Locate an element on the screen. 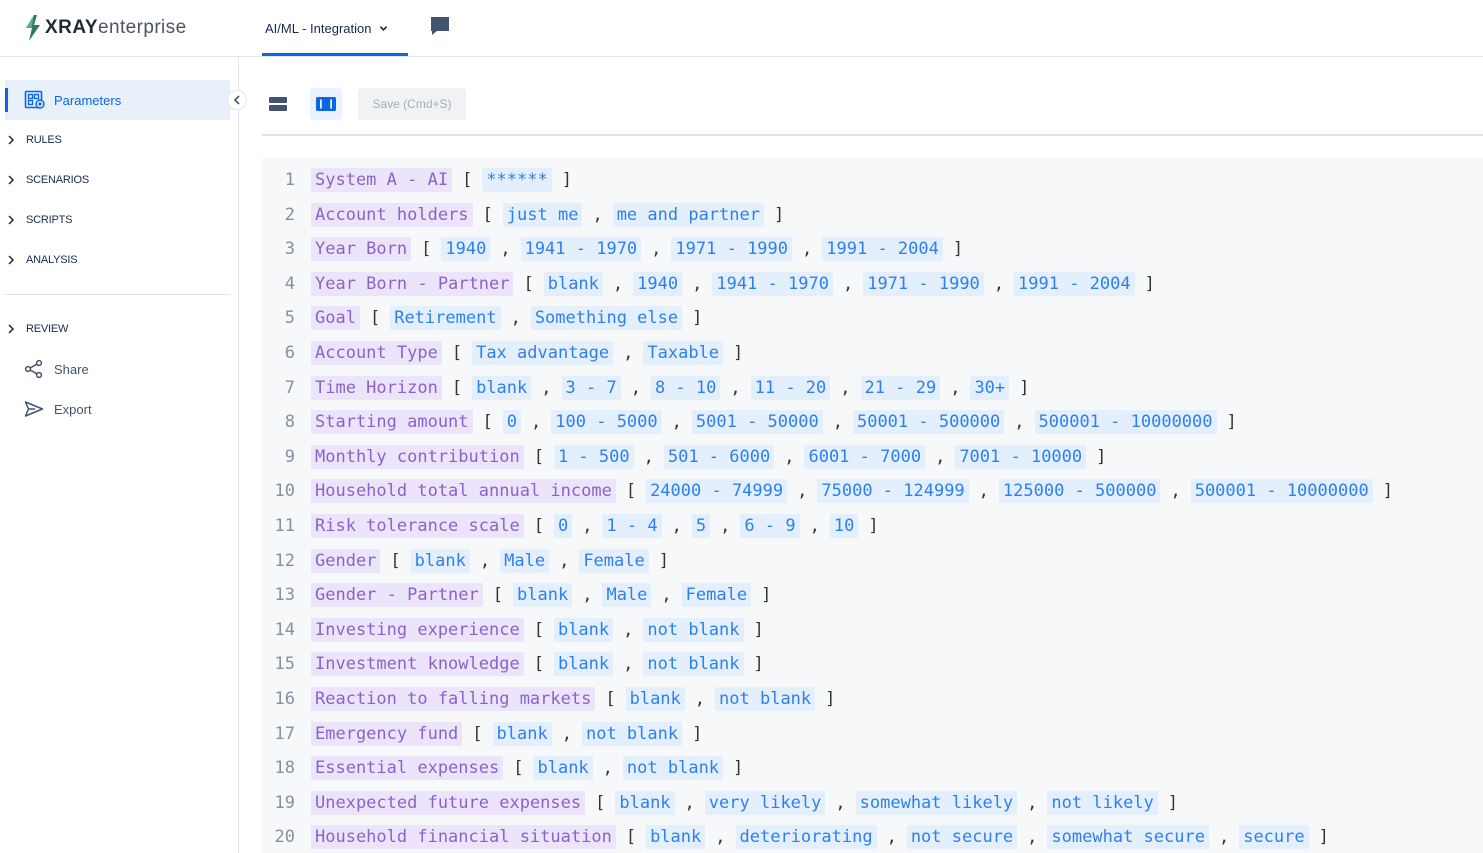 This screenshot has height=853, width=1483. line-number: 7 is located at coordinates (289, 387).